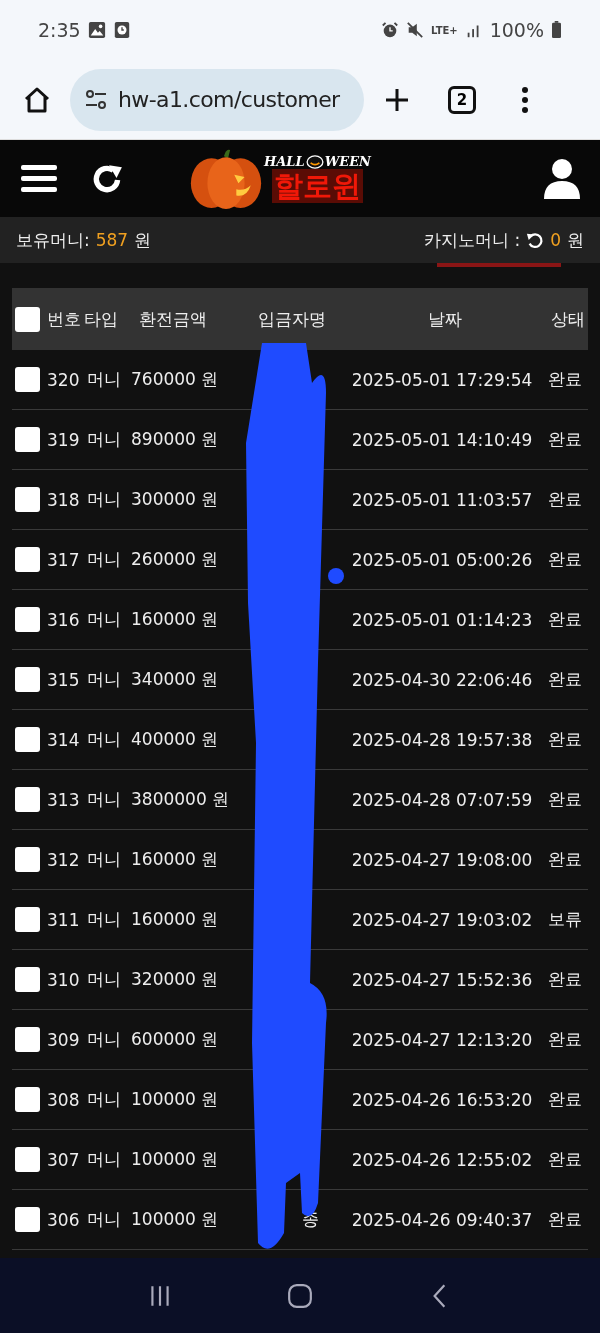  I want to click on home-button-icon, so click(300, 1295).